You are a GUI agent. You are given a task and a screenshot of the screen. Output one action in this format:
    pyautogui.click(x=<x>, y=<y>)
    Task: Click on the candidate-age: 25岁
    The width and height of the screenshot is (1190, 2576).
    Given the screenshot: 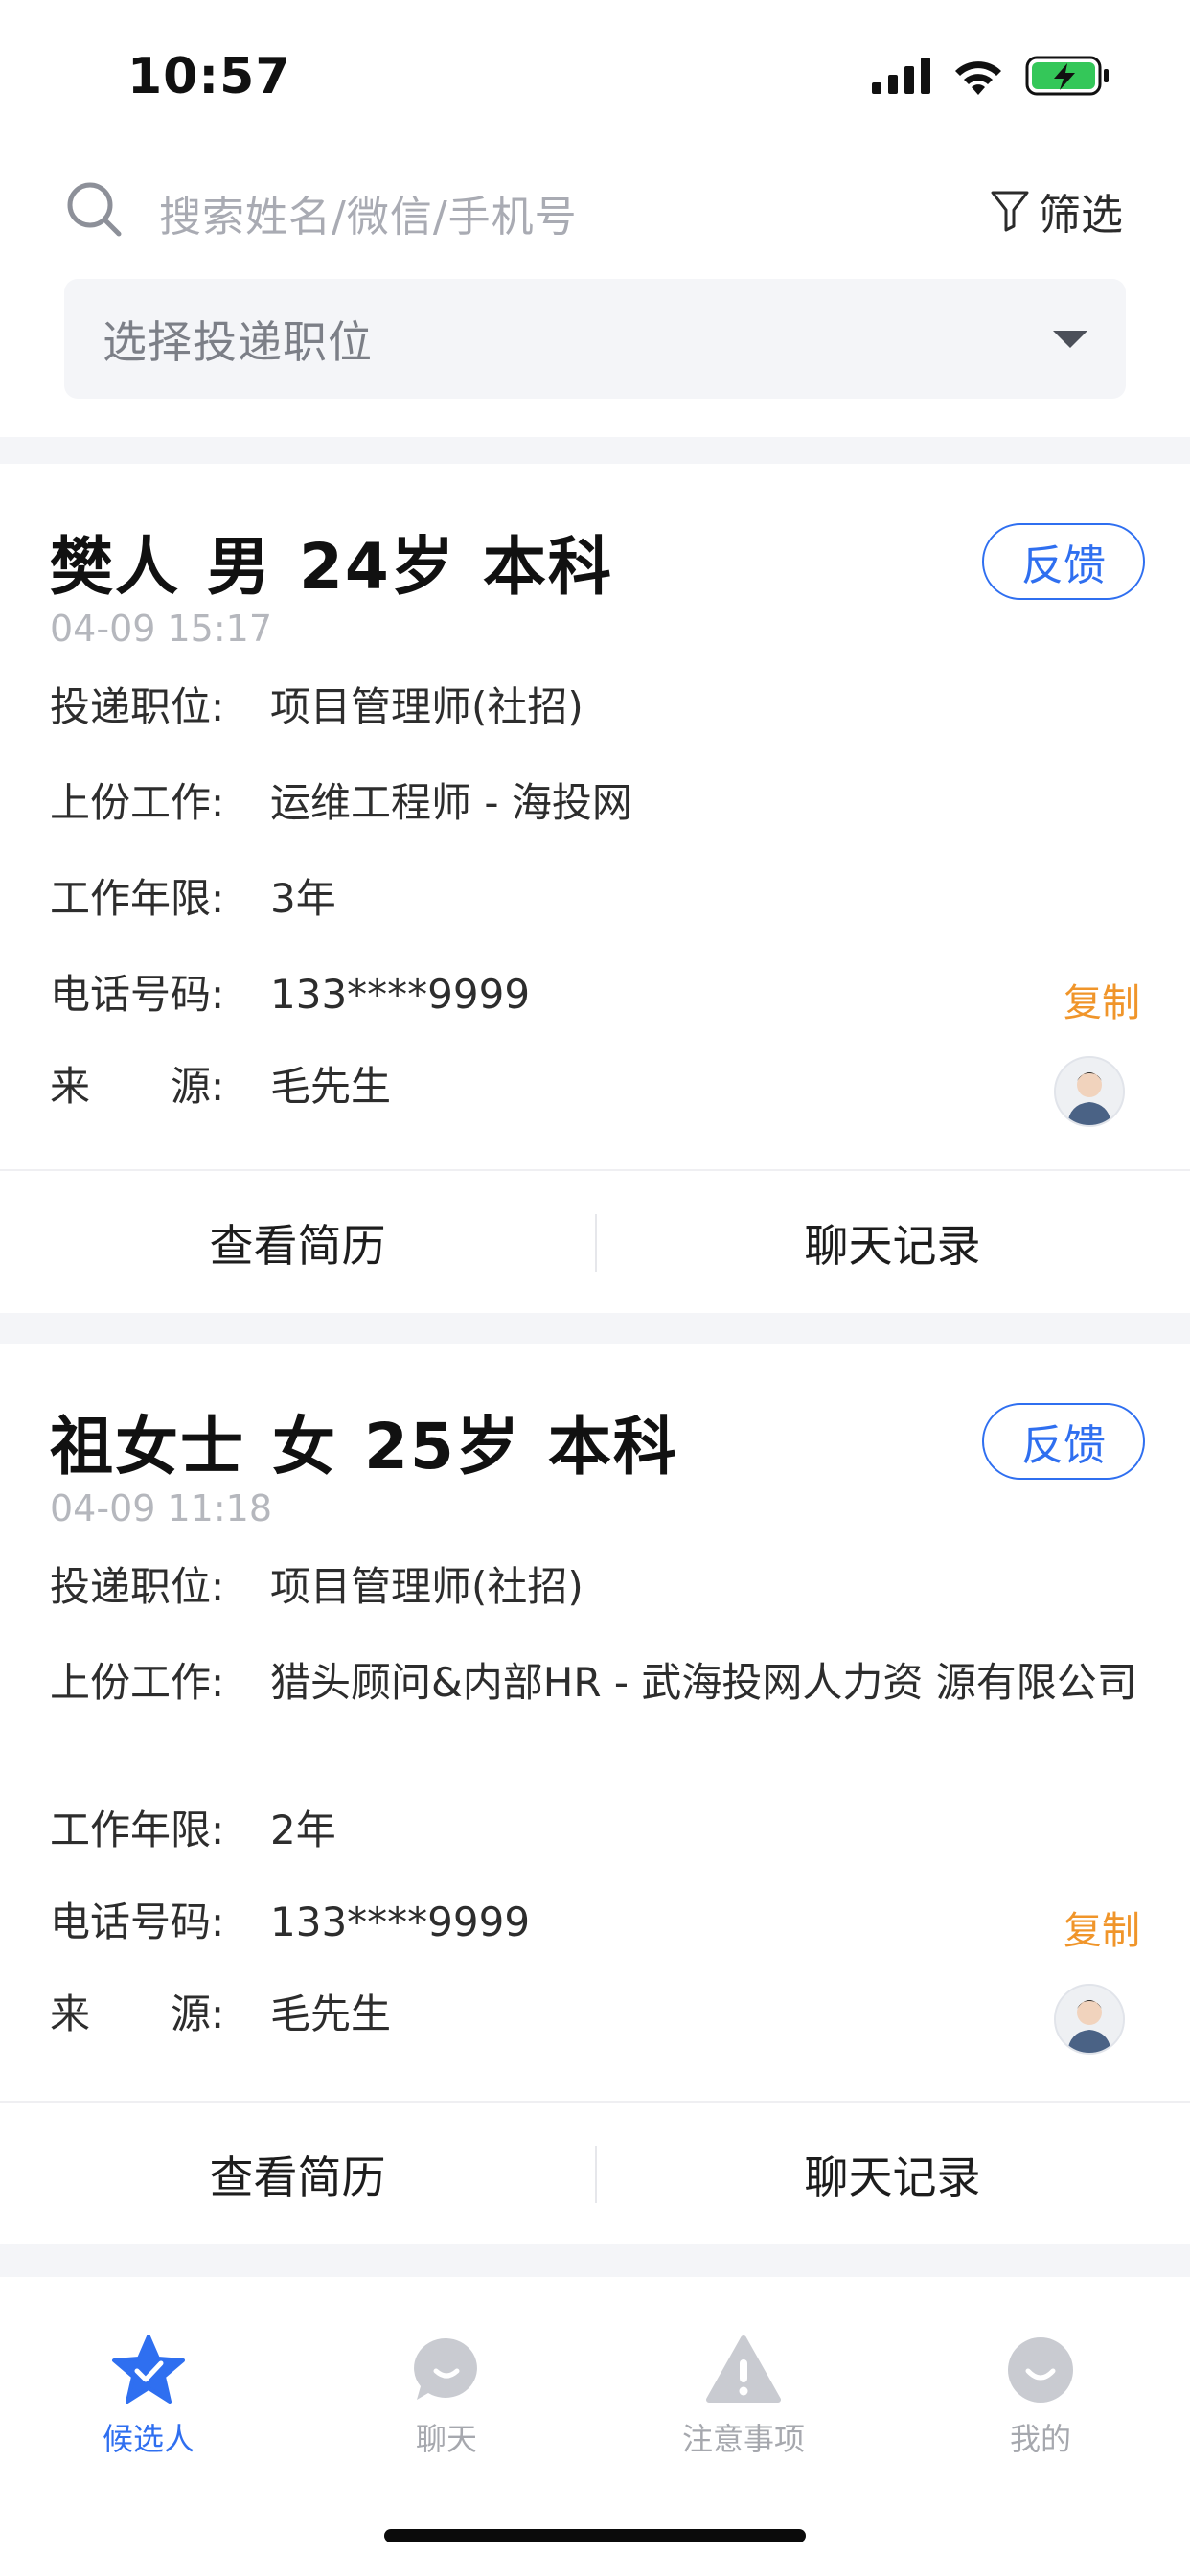 What is the action you would take?
    pyautogui.click(x=443, y=1447)
    